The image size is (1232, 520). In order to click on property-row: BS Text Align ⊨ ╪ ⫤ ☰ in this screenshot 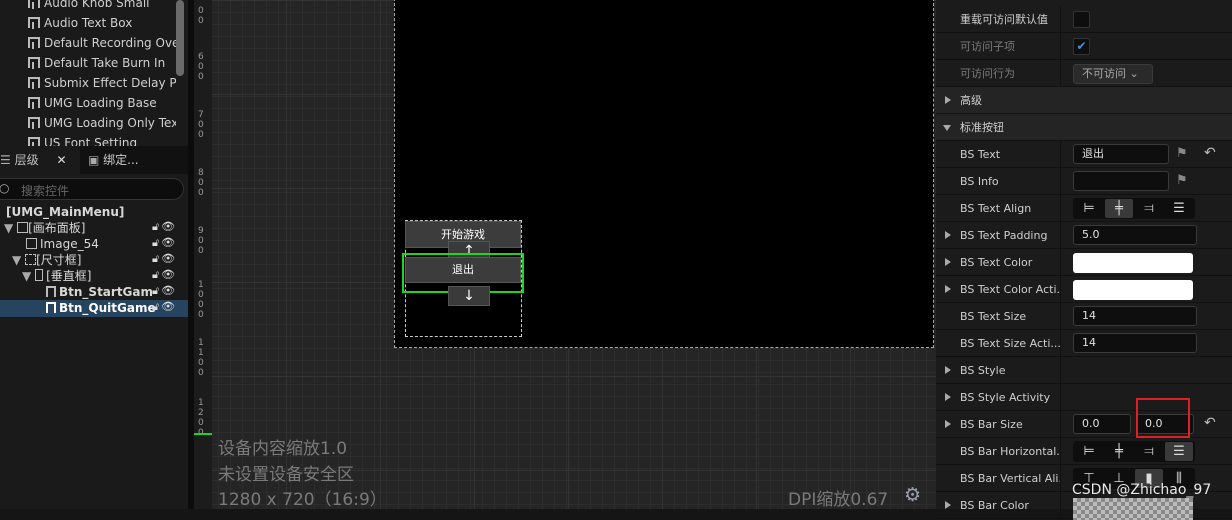, I will do `click(1084, 208)`.